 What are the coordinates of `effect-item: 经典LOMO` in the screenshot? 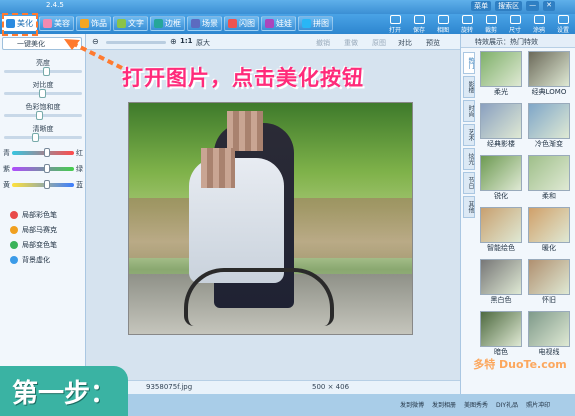 It's located at (549, 75).